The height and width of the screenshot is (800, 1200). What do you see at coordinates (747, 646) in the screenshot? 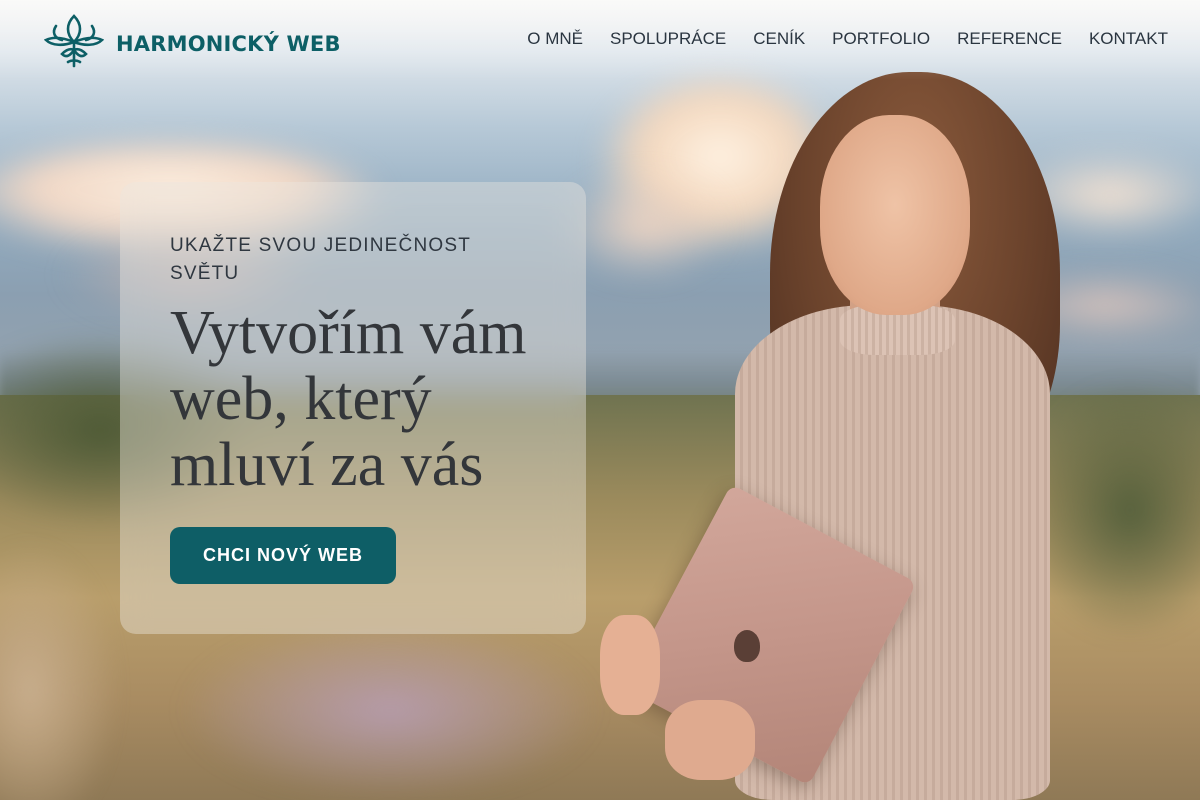
I see `laptop-logo-icon` at bounding box center [747, 646].